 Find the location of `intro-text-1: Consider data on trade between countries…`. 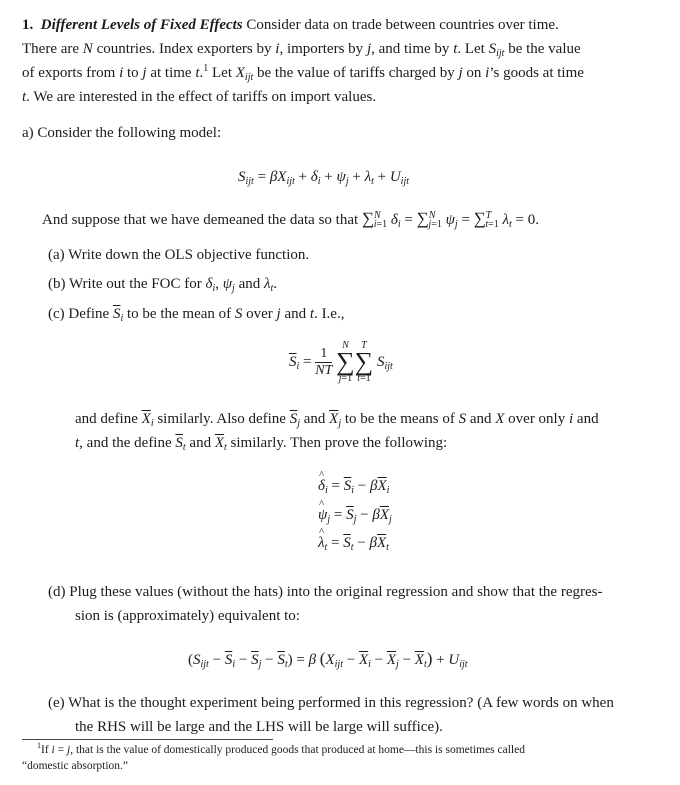

intro-text-1: Consider data on trade between countries… is located at coordinates (402, 25).